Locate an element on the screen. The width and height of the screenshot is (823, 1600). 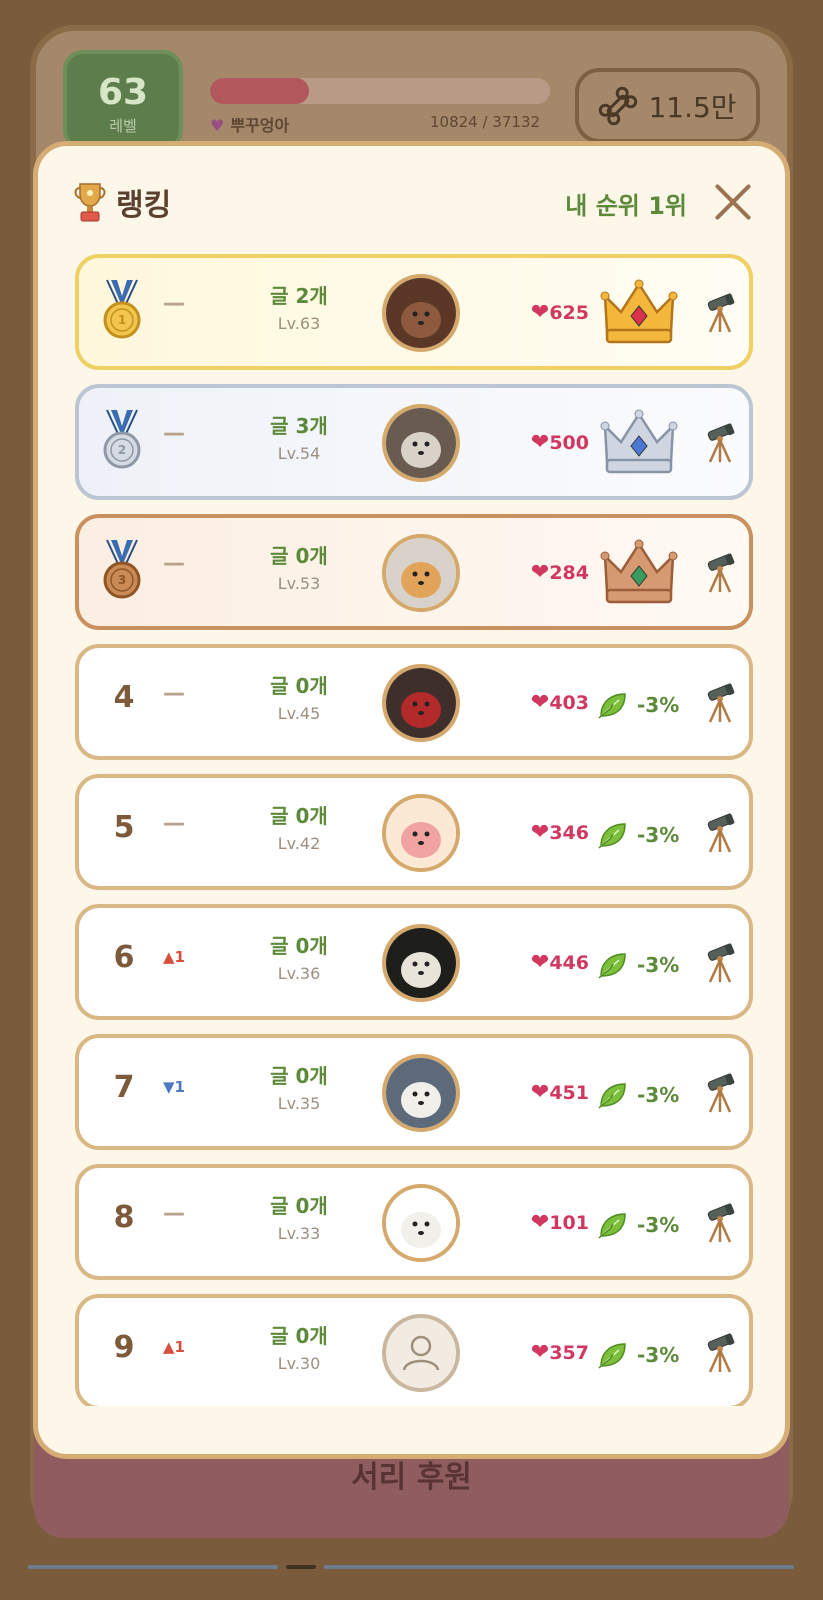
heart-count: ❤446 is located at coordinates (554, 962).